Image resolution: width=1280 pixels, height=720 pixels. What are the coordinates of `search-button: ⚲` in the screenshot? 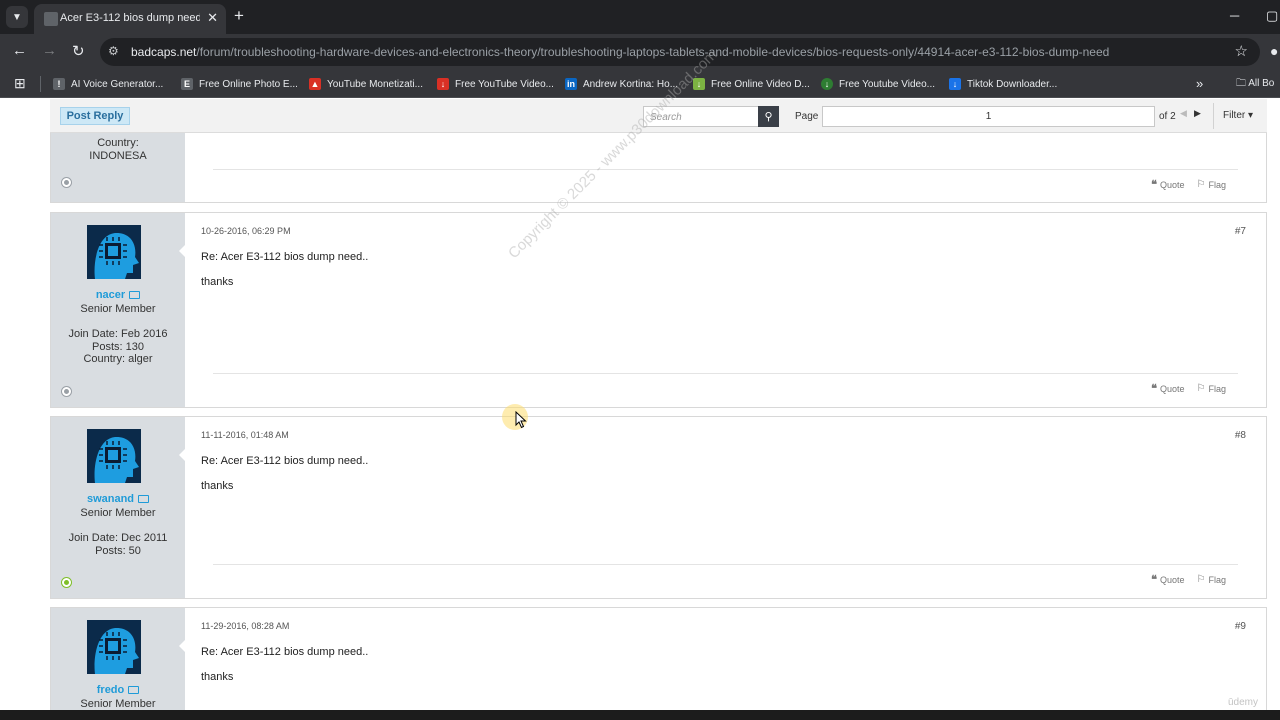 It's located at (768, 116).